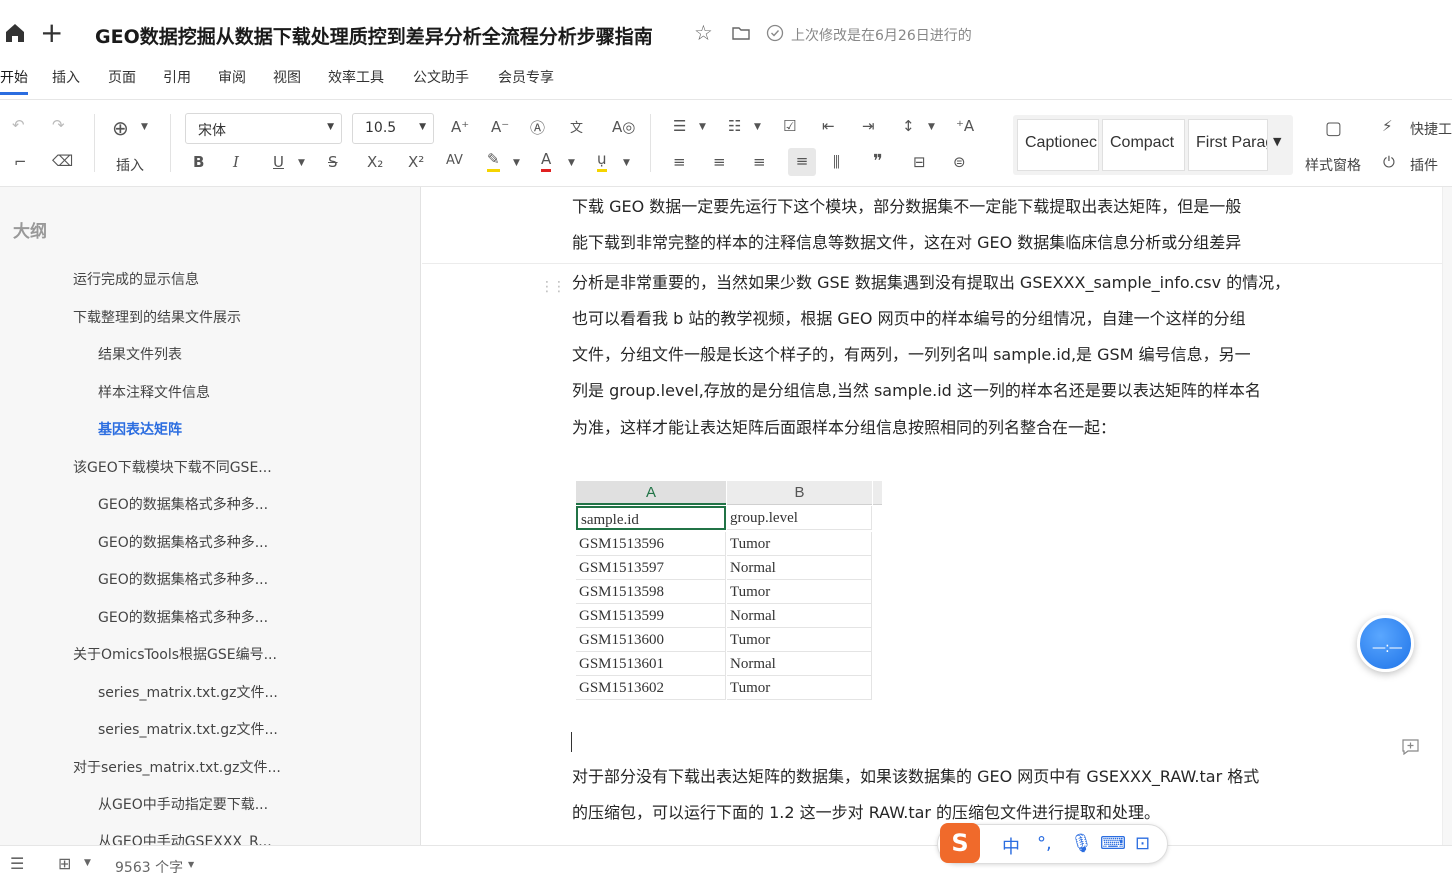 The image size is (1452, 877). I want to click on menu-member: 会员专享, so click(526, 77).